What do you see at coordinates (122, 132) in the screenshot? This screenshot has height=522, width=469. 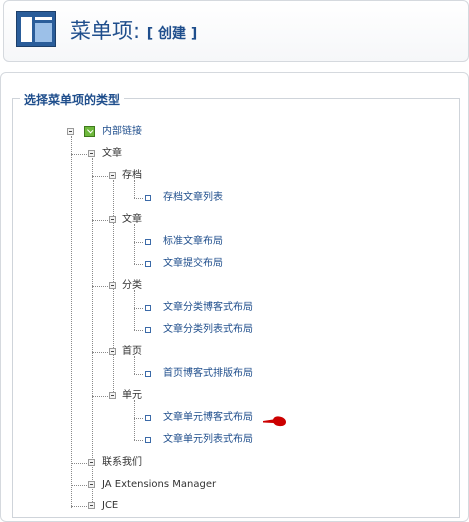 I see `tree-node-internal-link: 内部链接` at bounding box center [122, 132].